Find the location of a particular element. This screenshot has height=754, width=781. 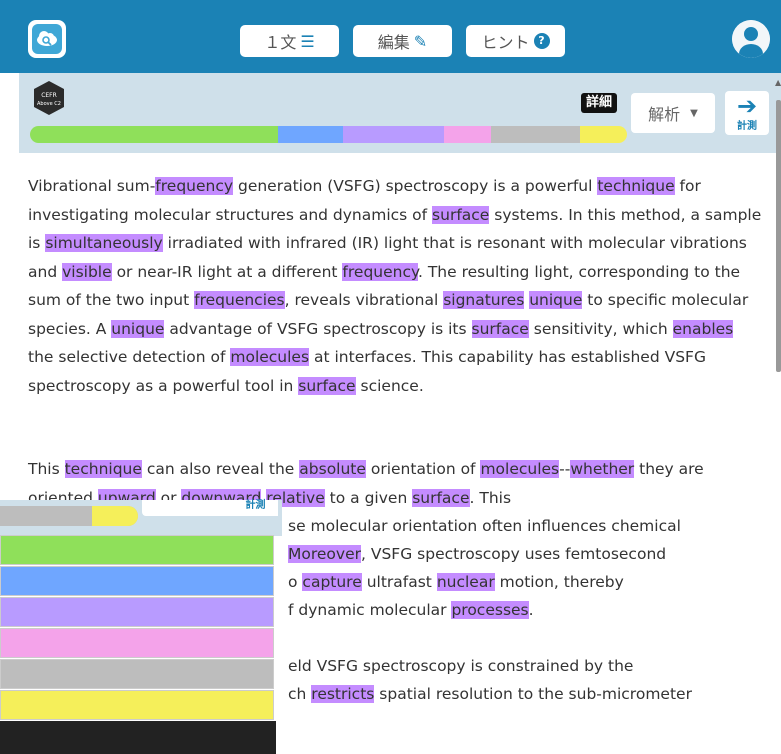

overlay-cefr-bar is located at coordinates (69, 516).